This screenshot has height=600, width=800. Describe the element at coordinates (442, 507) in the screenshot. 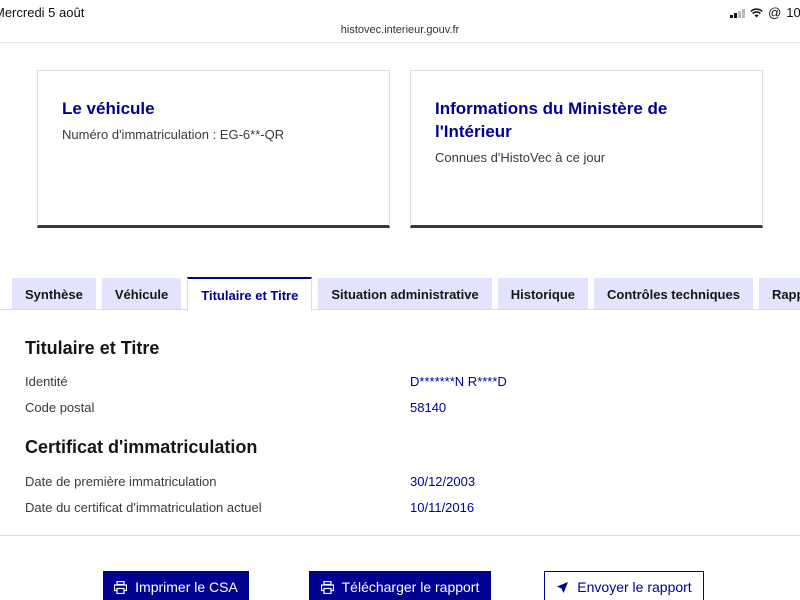

I see `current-certificate-value: 10/11/2016` at that location.